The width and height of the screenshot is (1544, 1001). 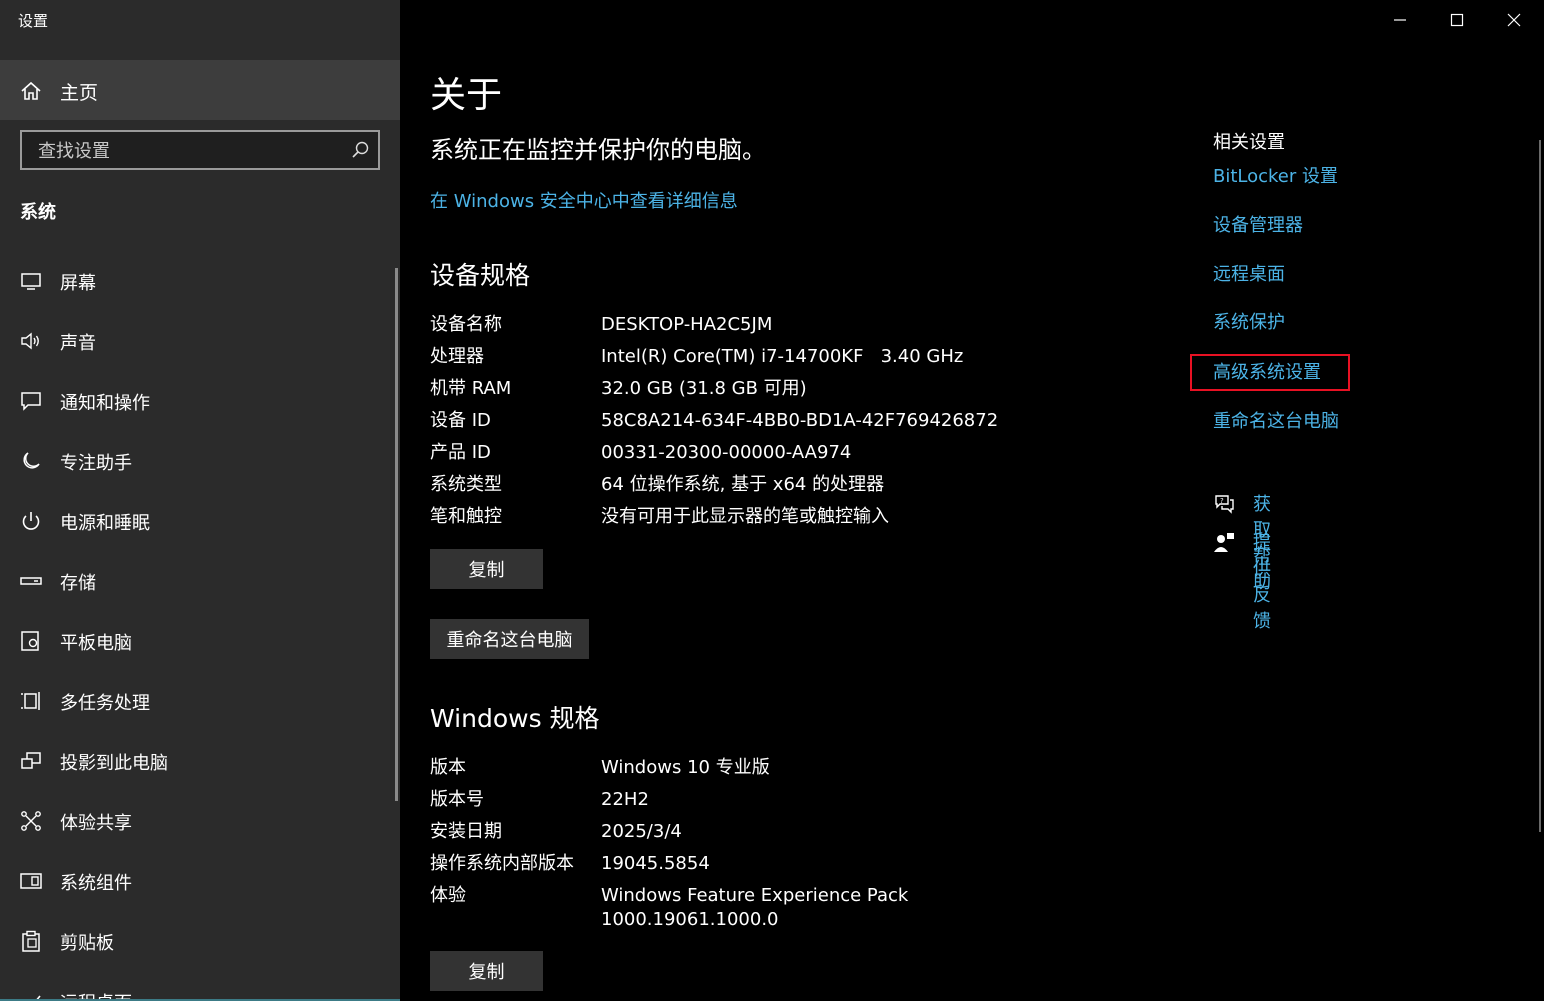 I want to click on minimize-icon, so click(x=1400, y=20).